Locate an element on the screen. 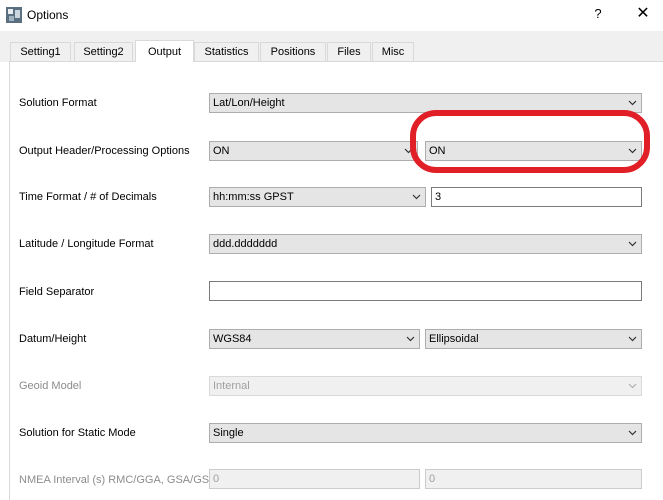  nmea-gsa-gsv-input: 0 is located at coordinates (533, 479).